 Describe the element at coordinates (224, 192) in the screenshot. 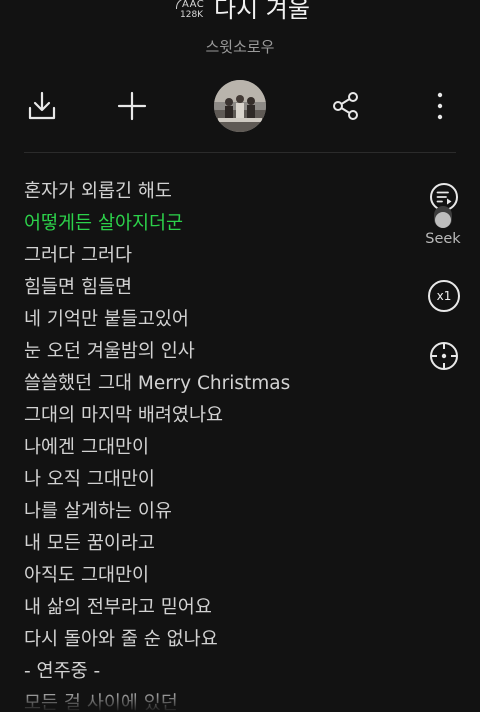

I see `lyric-line: 혼자가 외롭긴 해도` at that location.